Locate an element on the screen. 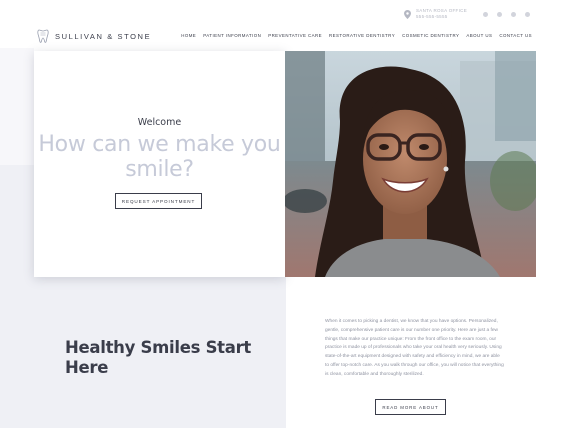 The width and height of the screenshot is (570, 428). request-appointment-button: REQUEST APPOINTMENT is located at coordinates (158, 201).